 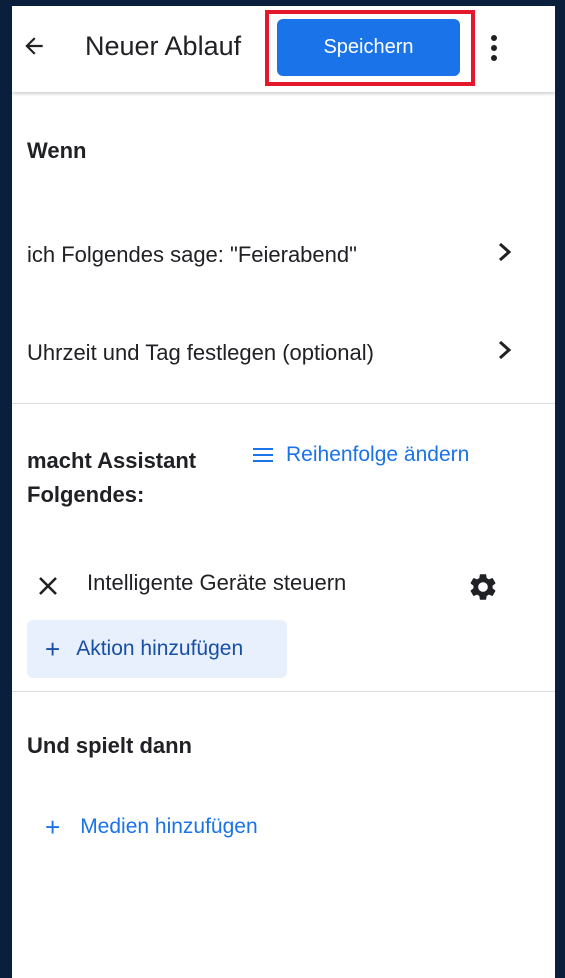 What do you see at coordinates (263, 455) in the screenshot?
I see `reorder-icon` at bounding box center [263, 455].